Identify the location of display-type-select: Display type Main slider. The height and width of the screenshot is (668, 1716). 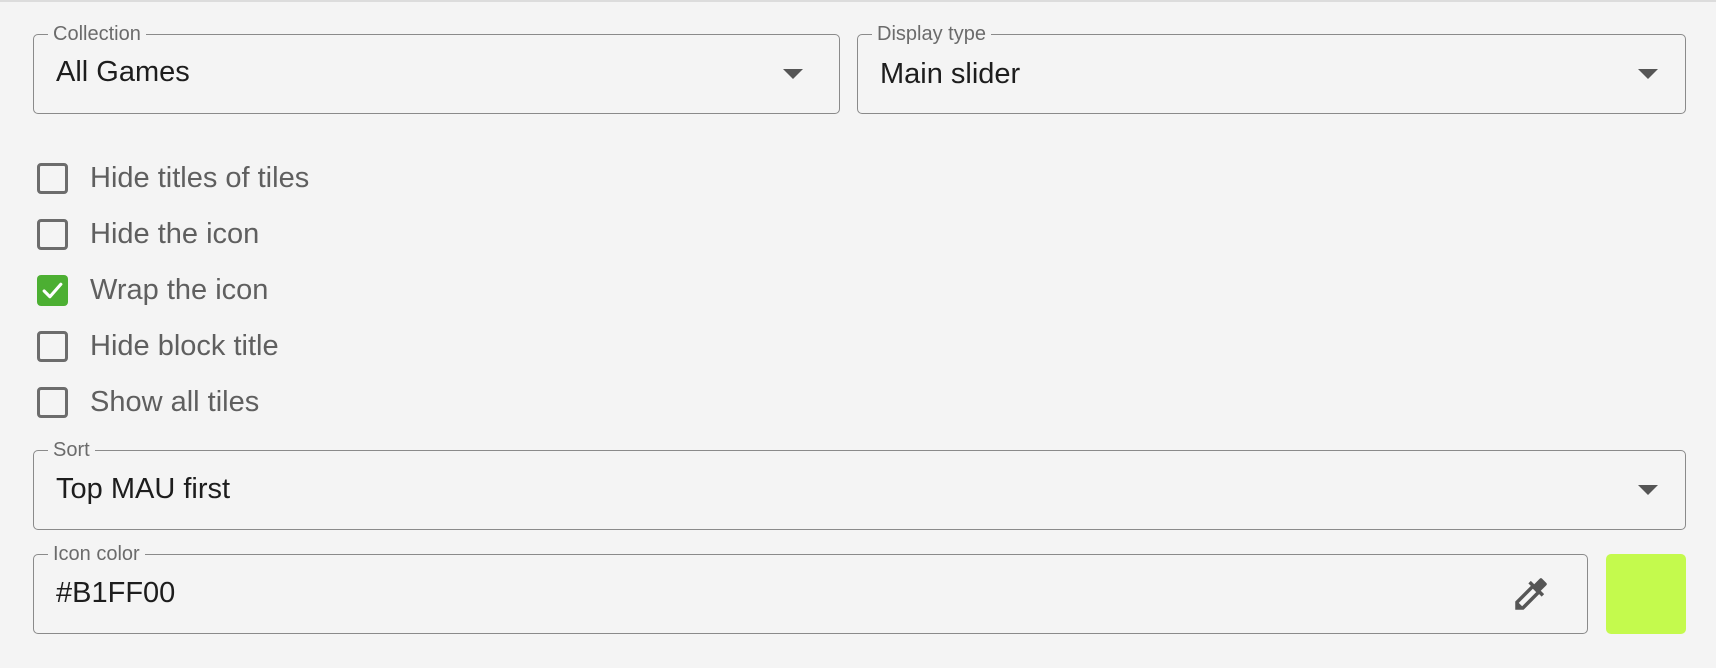
(1271, 68).